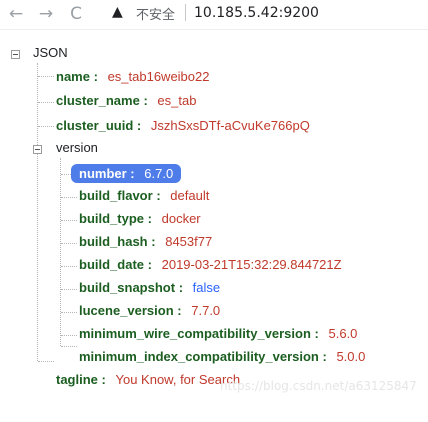 The image size is (428, 422). Describe the element at coordinates (16, 14) in the screenshot. I see `back-arrow-icon: ←` at that location.